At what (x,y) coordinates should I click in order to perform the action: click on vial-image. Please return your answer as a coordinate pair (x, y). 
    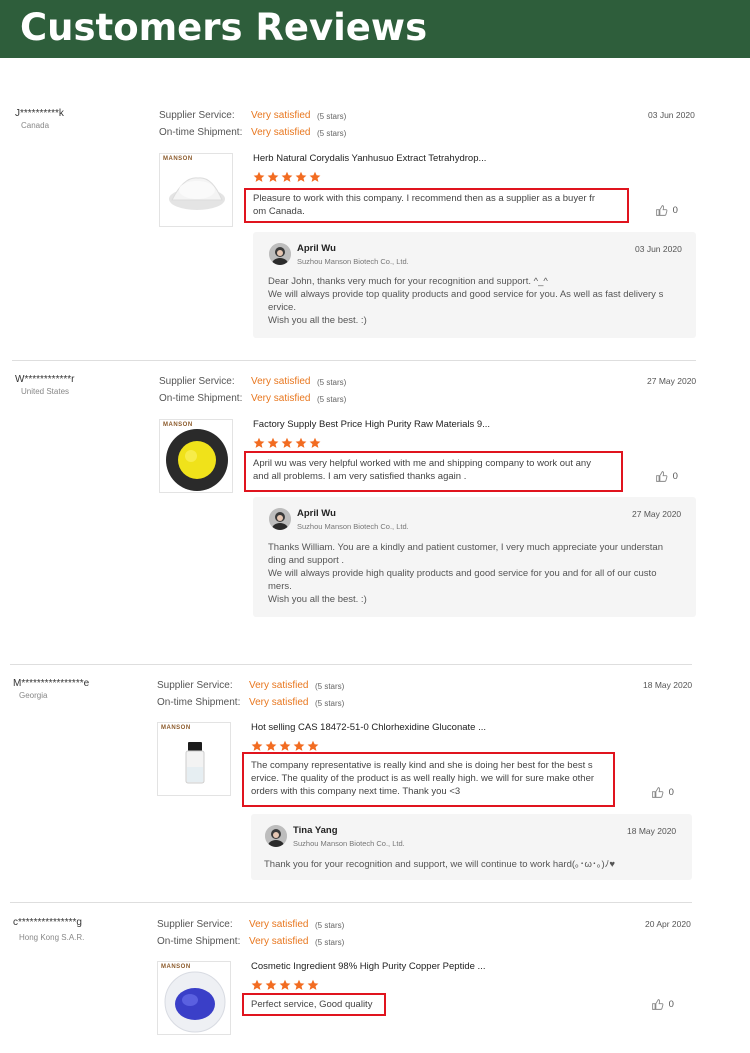
    Looking at the image, I should click on (195, 763).